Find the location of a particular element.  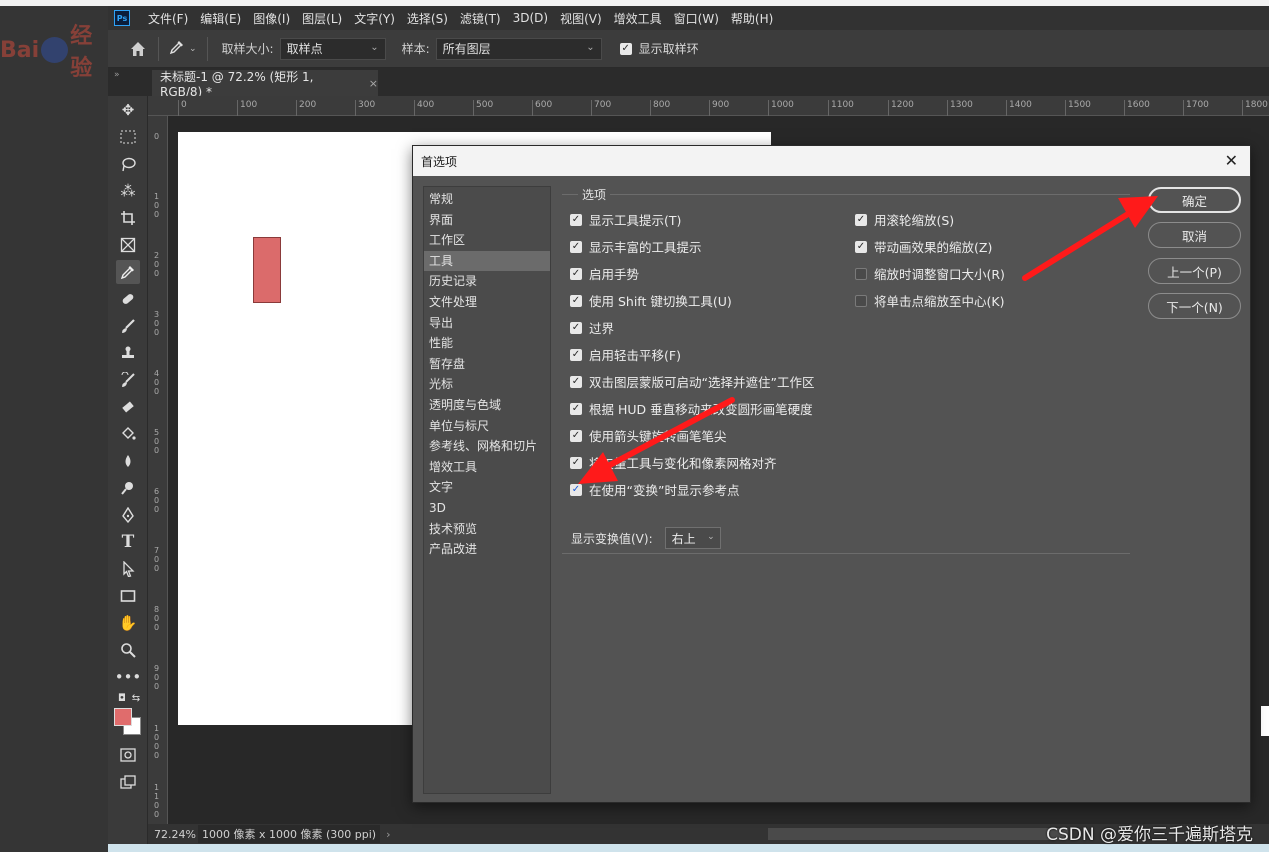

eyedropper-tool-icon is located at coordinates (128, 272).